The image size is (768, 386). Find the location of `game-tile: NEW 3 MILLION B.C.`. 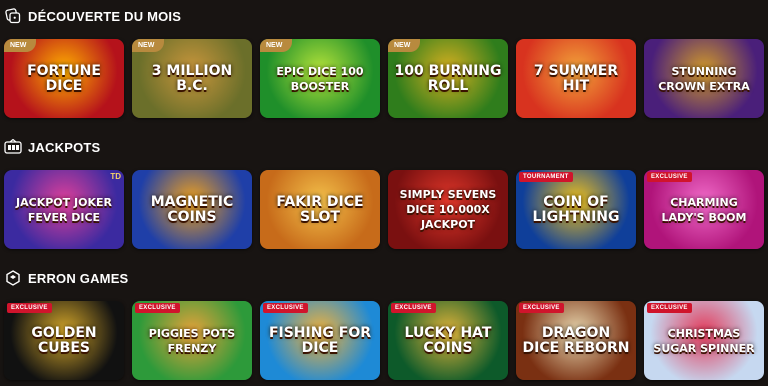

game-tile: NEW 3 MILLION B.C. is located at coordinates (192, 78).